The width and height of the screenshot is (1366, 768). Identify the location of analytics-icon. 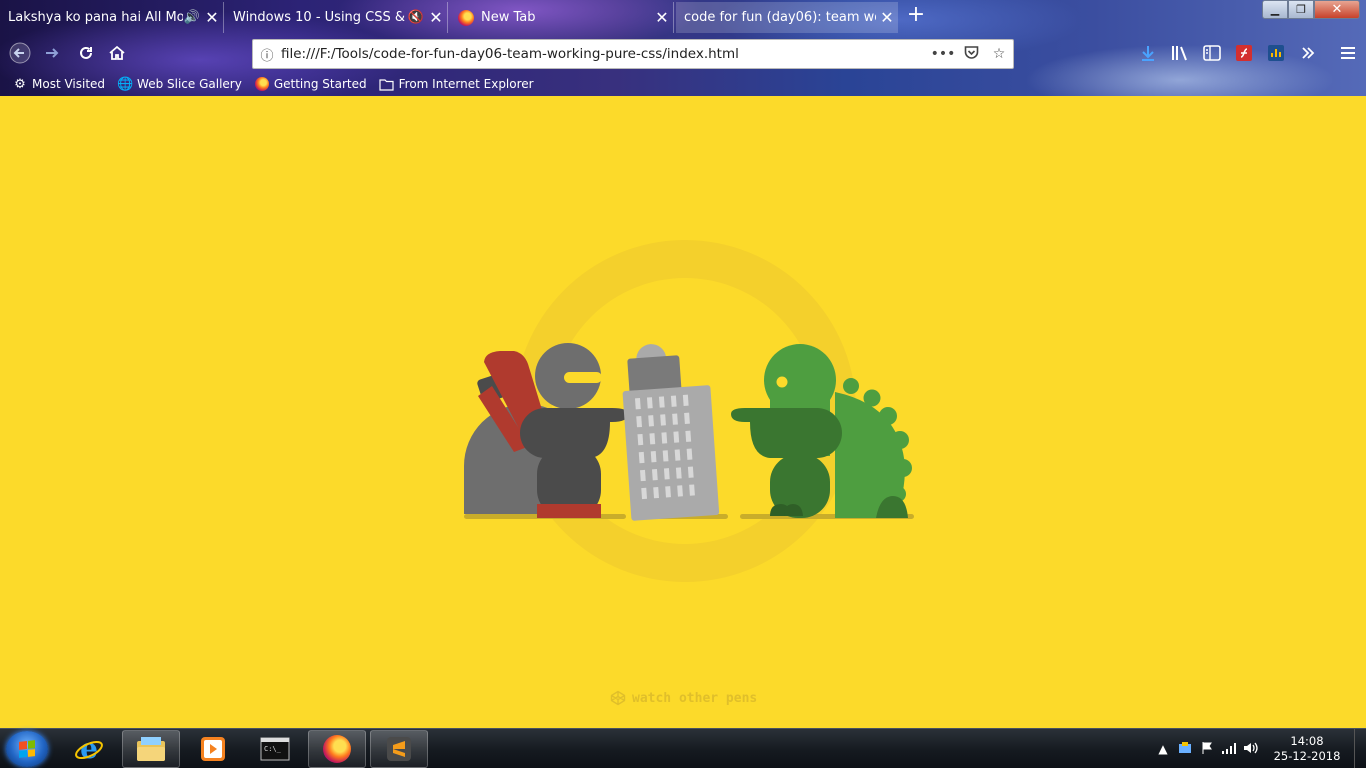
(1276, 53).